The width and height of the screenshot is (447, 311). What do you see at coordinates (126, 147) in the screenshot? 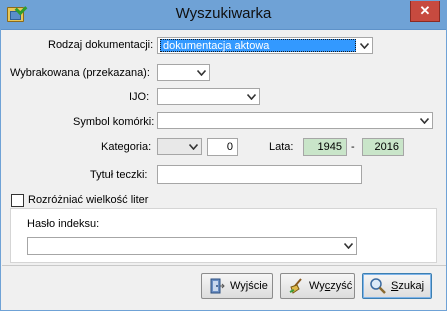
I see `kategoria-label: Kategoria:` at bounding box center [126, 147].